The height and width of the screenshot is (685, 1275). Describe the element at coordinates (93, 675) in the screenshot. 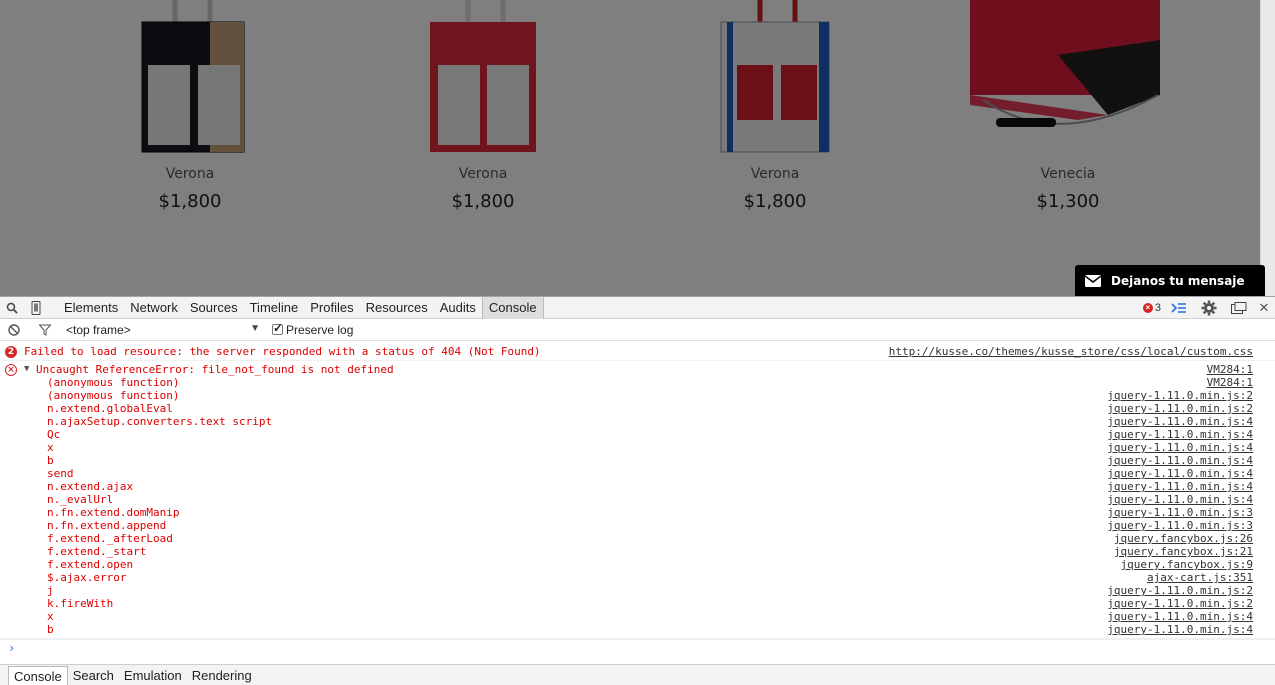

I see `drawer-tab-search: Search` at that location.